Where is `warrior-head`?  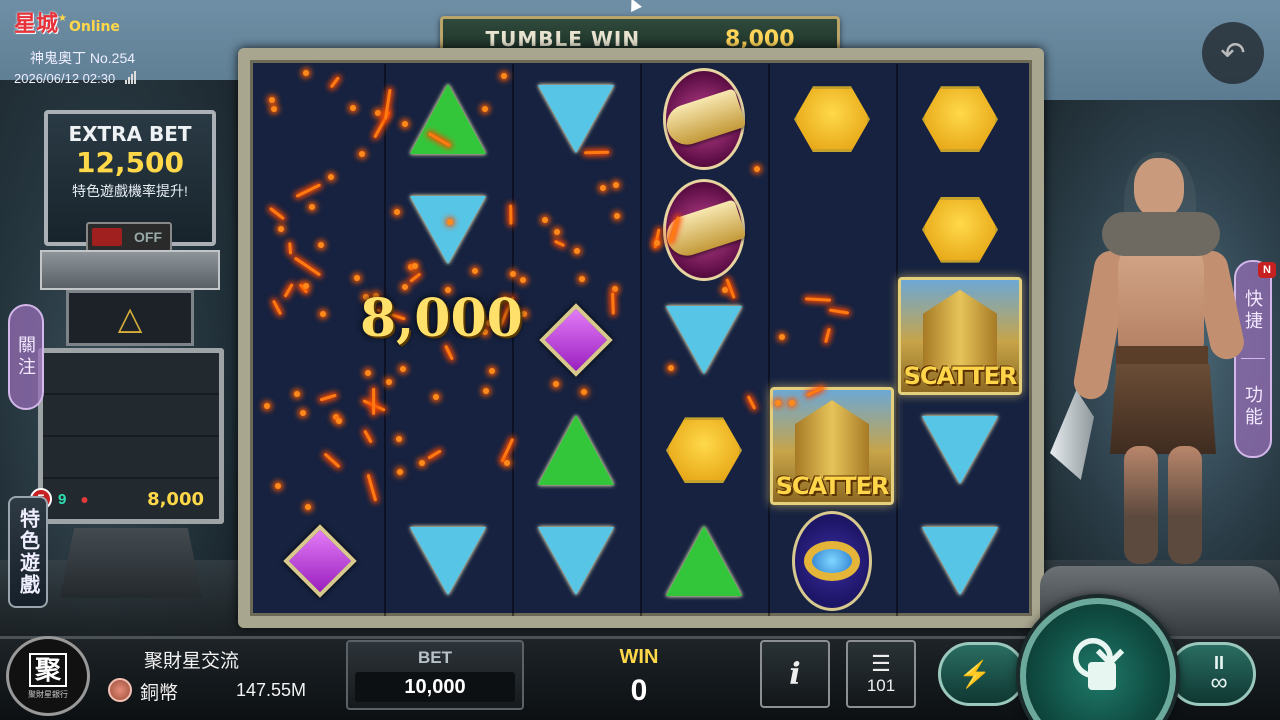 warrior-head is located at coordinates (1159, 188).